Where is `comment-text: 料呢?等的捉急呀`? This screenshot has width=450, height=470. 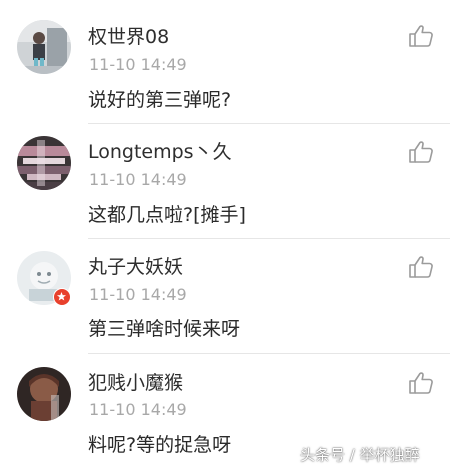
comment-text: 料呢?等的捉急呀 is located at coordinates (160, 445).